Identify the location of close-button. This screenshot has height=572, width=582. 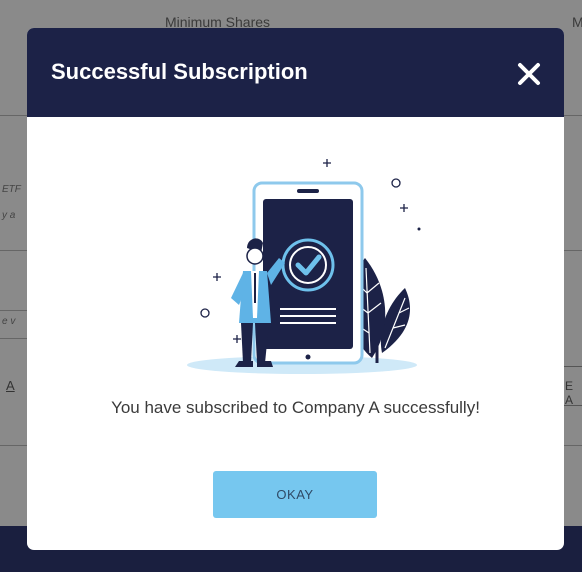
(529, 74).